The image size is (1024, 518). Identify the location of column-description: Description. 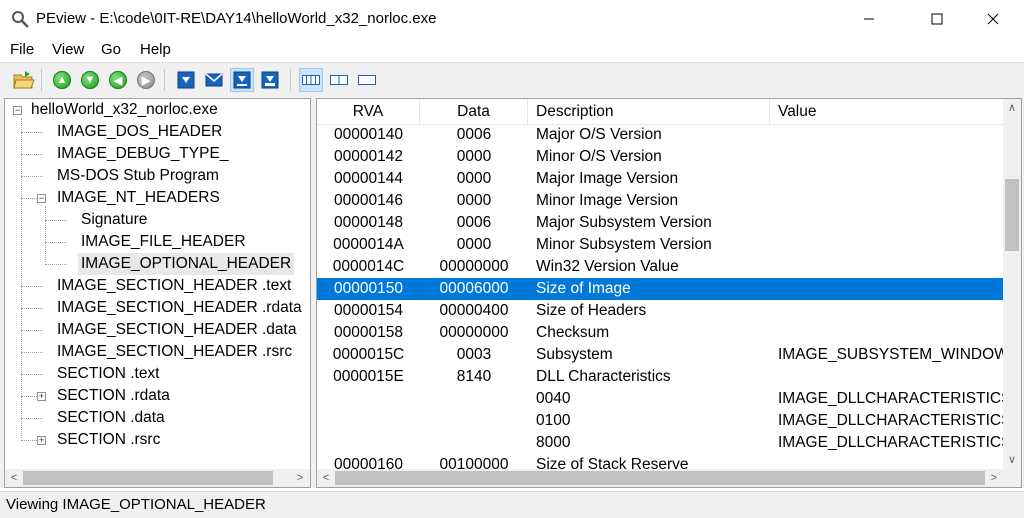
(649, 111).